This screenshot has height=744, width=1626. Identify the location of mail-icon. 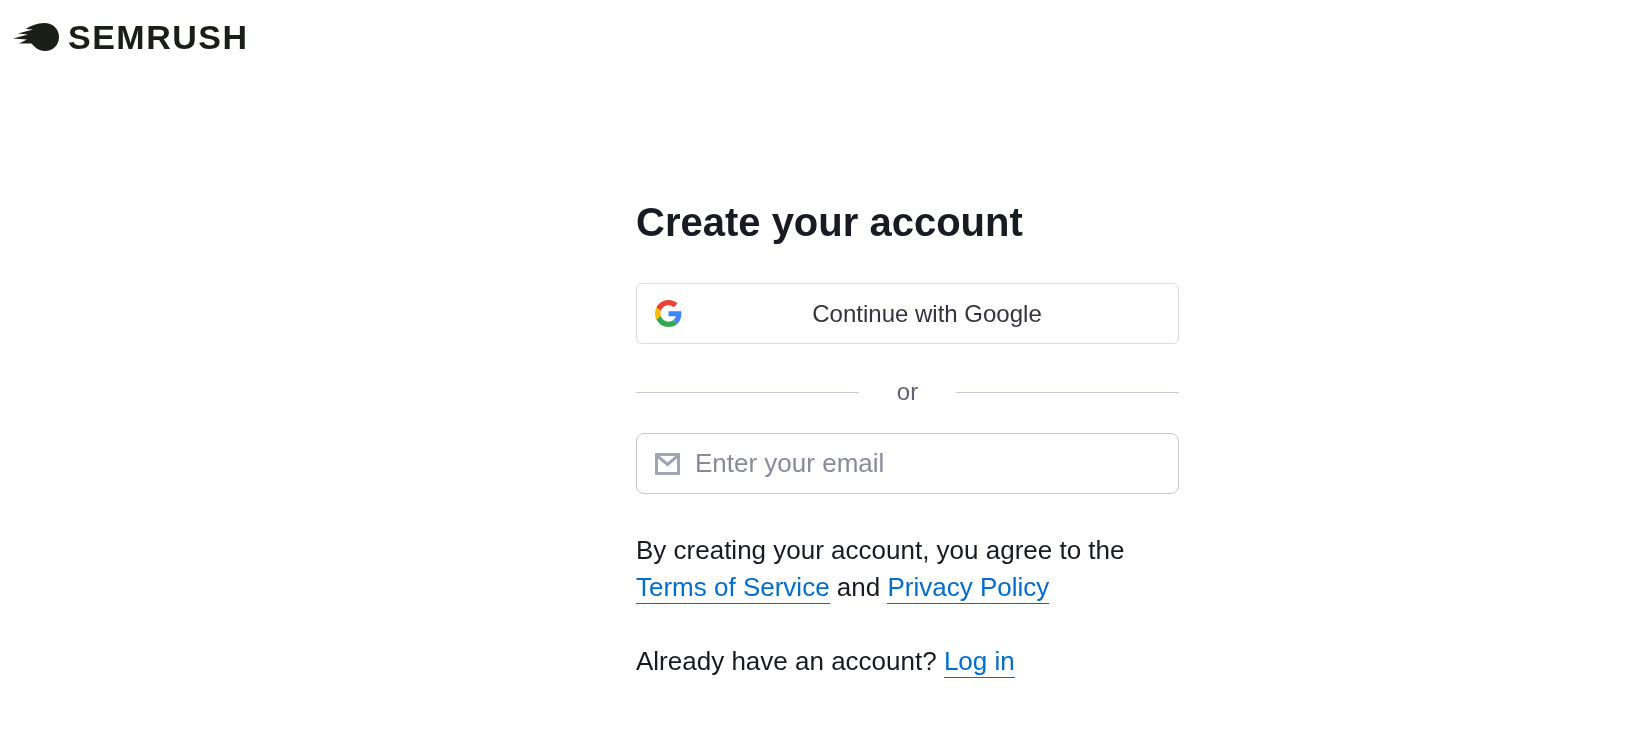
(667, 464).